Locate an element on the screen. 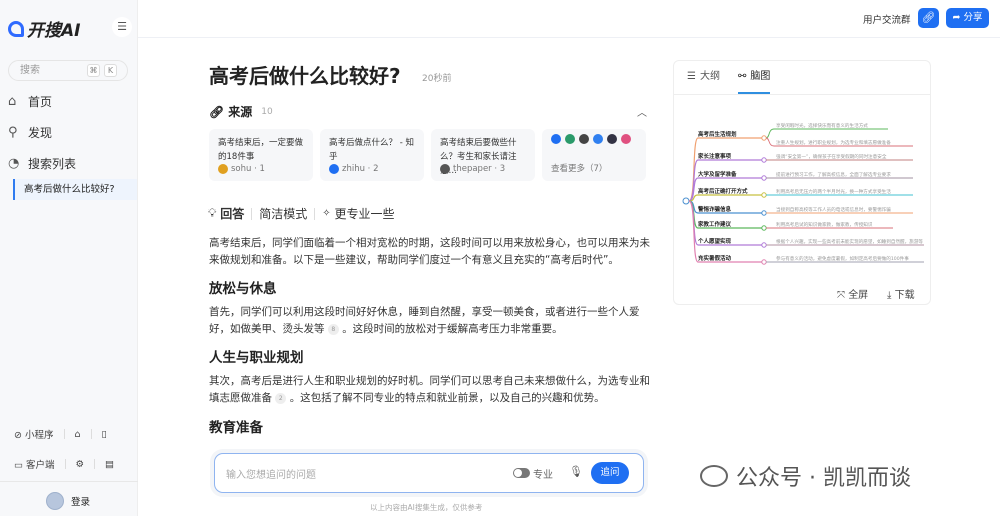  mindmap-node: 高考后生活规划 is located at coordinates (717, 134).